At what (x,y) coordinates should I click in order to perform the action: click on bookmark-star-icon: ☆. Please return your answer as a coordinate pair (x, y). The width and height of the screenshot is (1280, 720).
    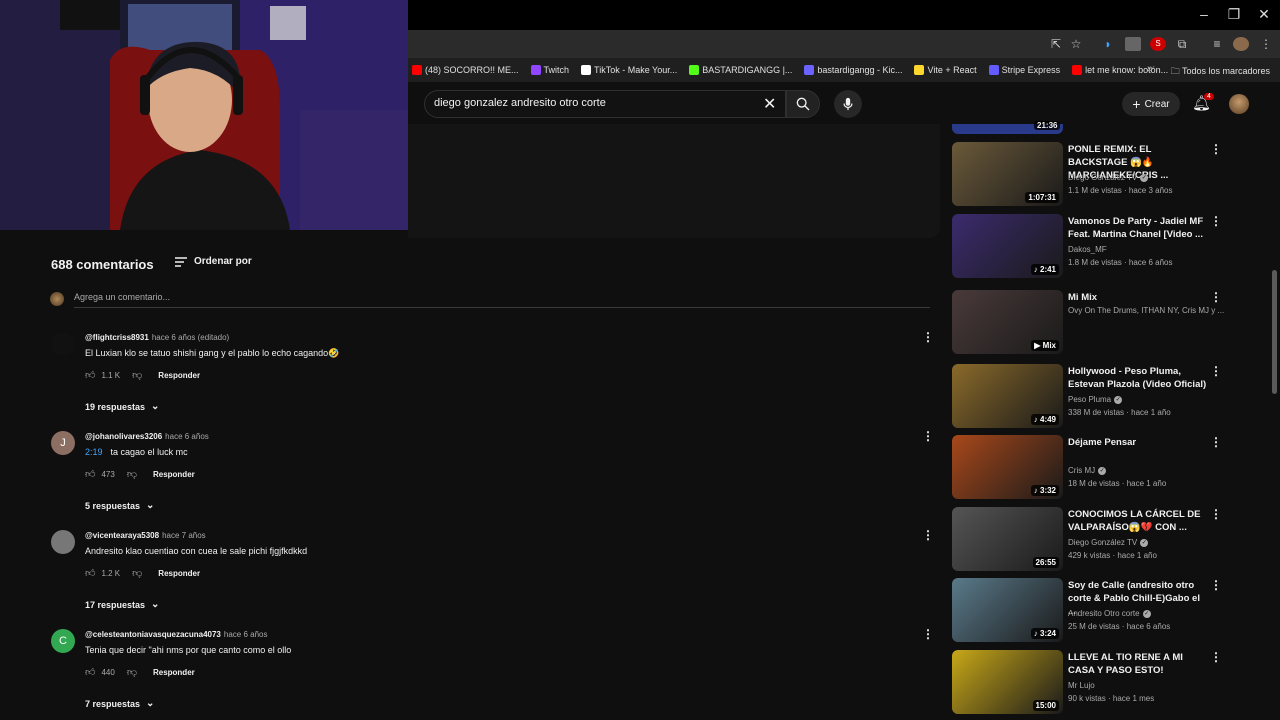
    Looking at the image, I should click on (1076, 44).